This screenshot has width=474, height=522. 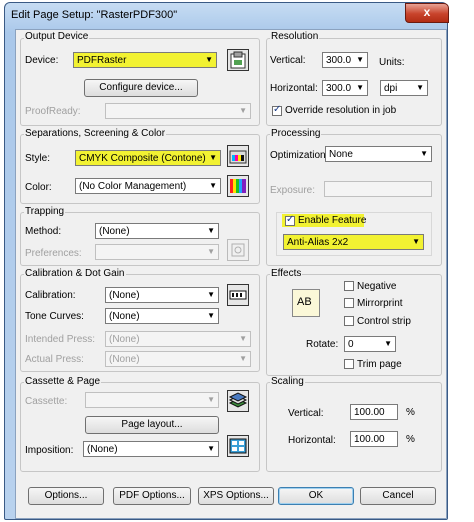 I want to click on trim-page-checkbox, so click(x=349, y=364).